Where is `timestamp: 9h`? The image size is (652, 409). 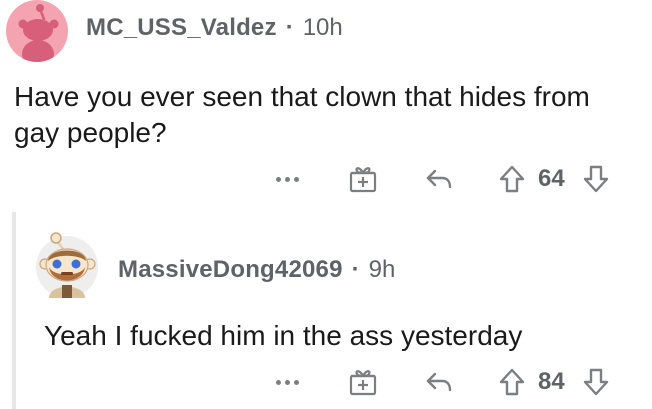
timestamp: 9h is located at coordinates (382, 269).